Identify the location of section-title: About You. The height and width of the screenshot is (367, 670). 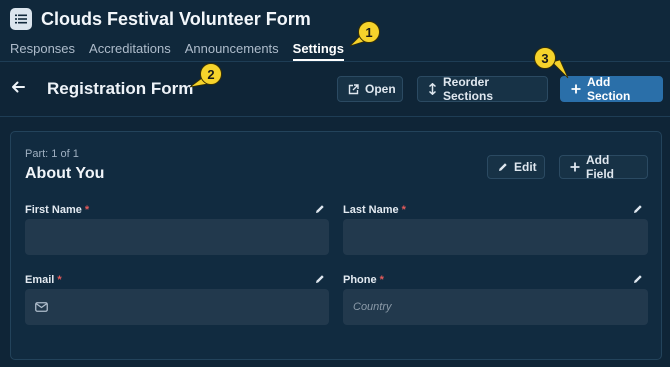
(65, 173).